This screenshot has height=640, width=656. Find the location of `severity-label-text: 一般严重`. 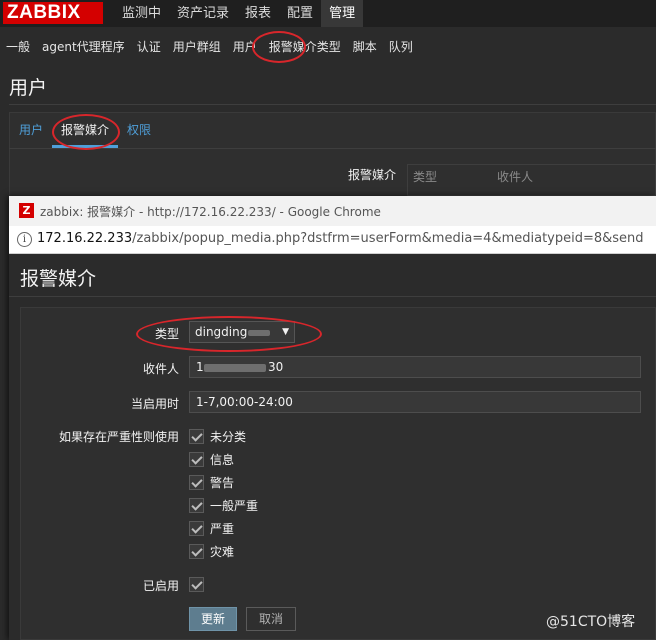

severity-label-text: 一般严重 is located at coordinates (234, 505).